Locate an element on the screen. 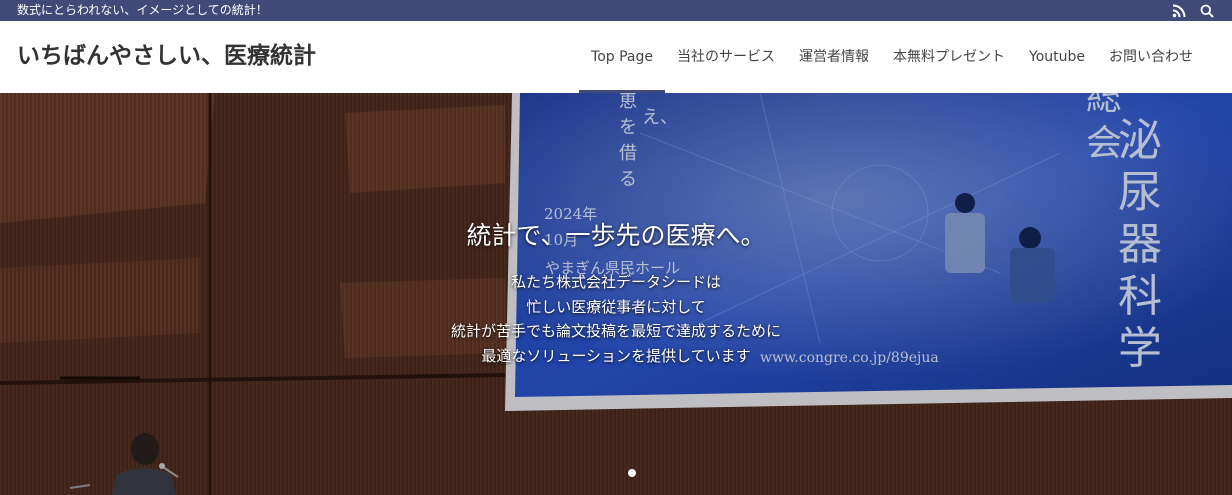 The image size is (1232, 495). hero-line: 最適なソリューションを提供しています is located at coordinates (616, 355).